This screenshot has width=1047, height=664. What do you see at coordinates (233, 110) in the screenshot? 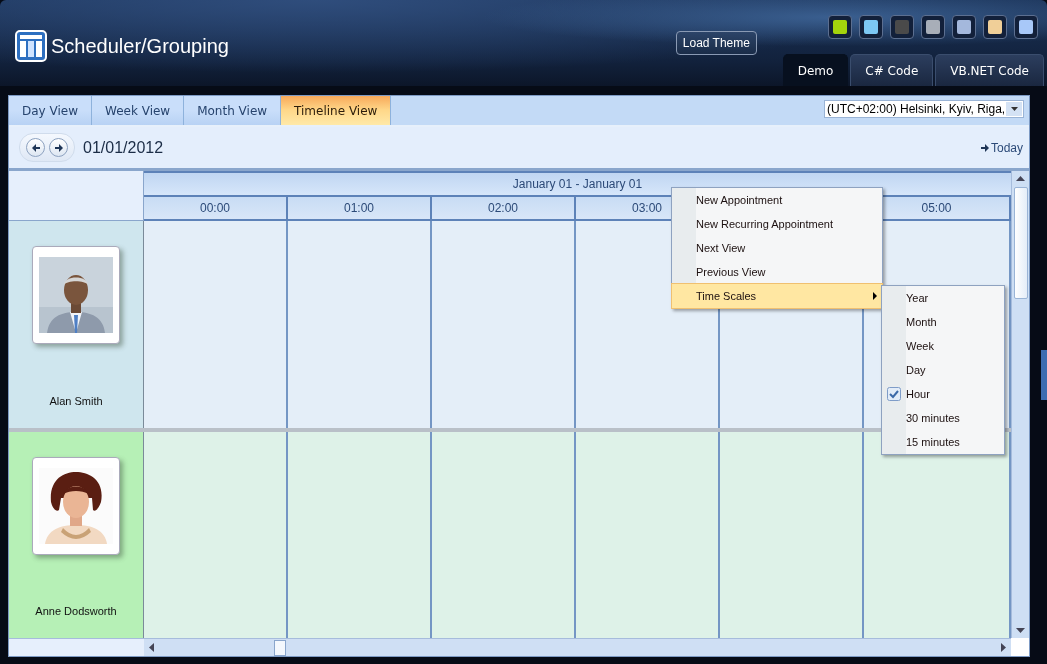
I see `view-tab: Month View` at bounding box center [233, 110].